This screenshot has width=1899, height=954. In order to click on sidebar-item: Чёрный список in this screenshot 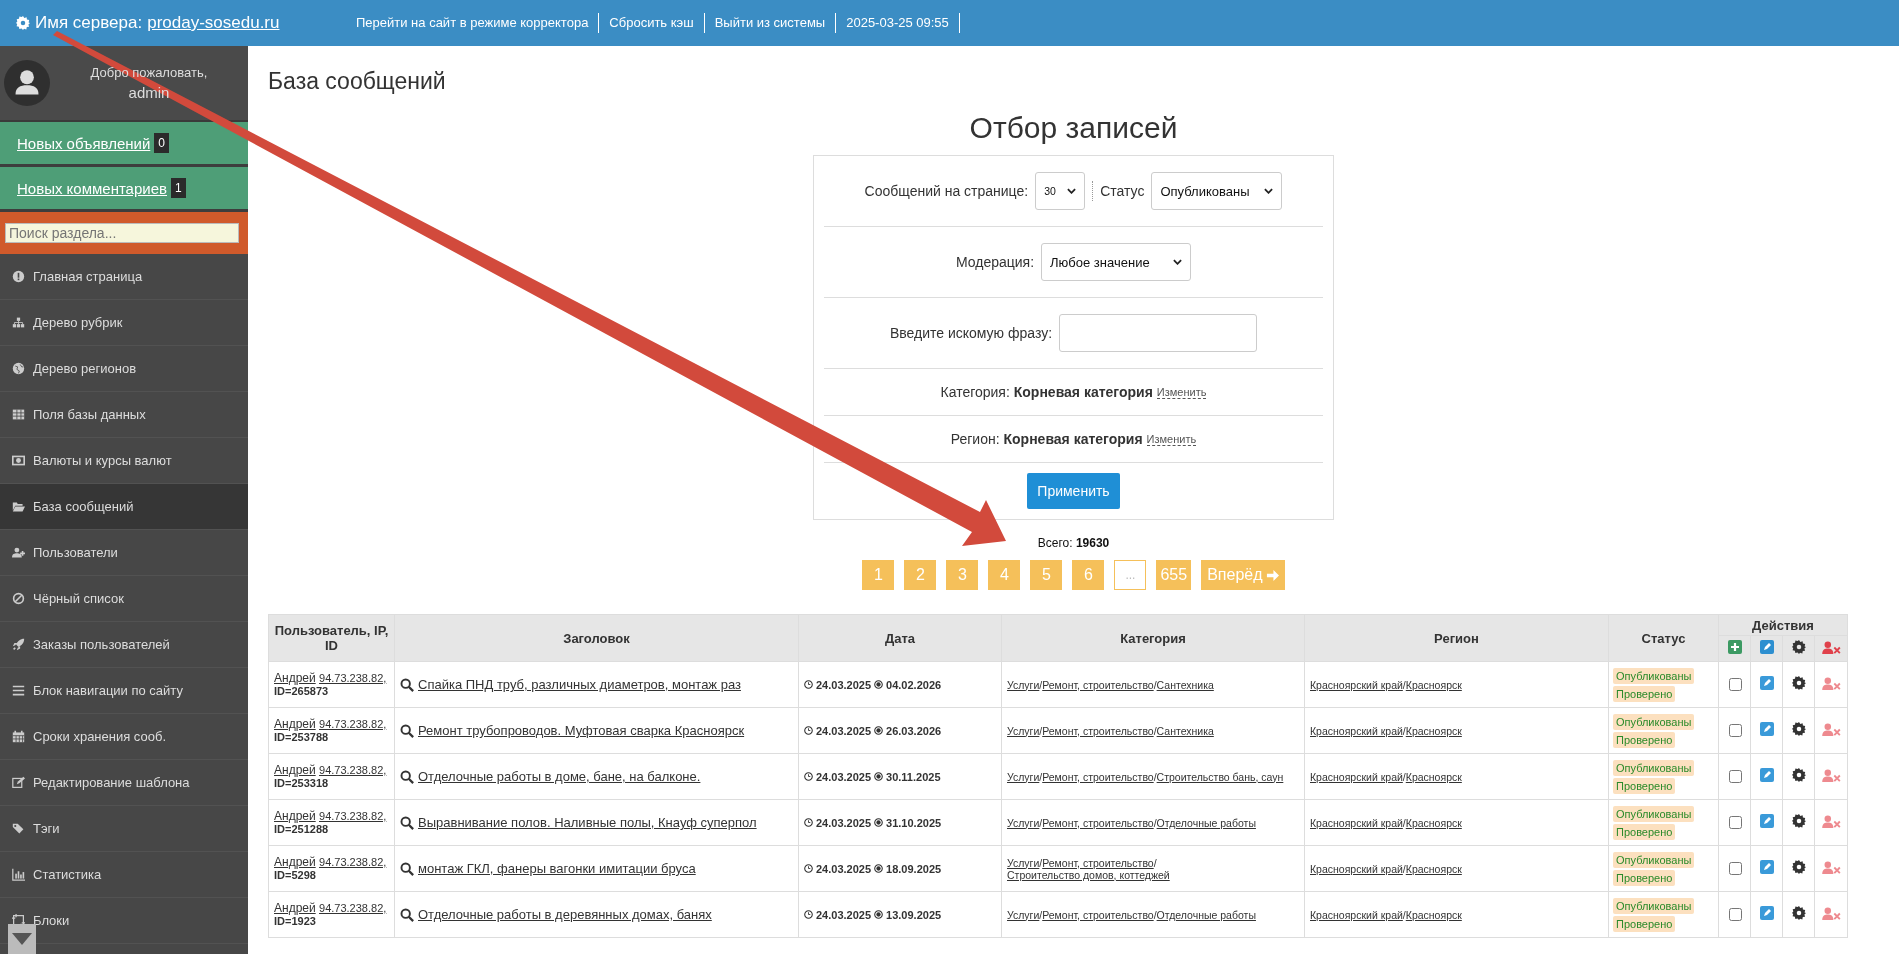, I will do `click(124, 599)`.